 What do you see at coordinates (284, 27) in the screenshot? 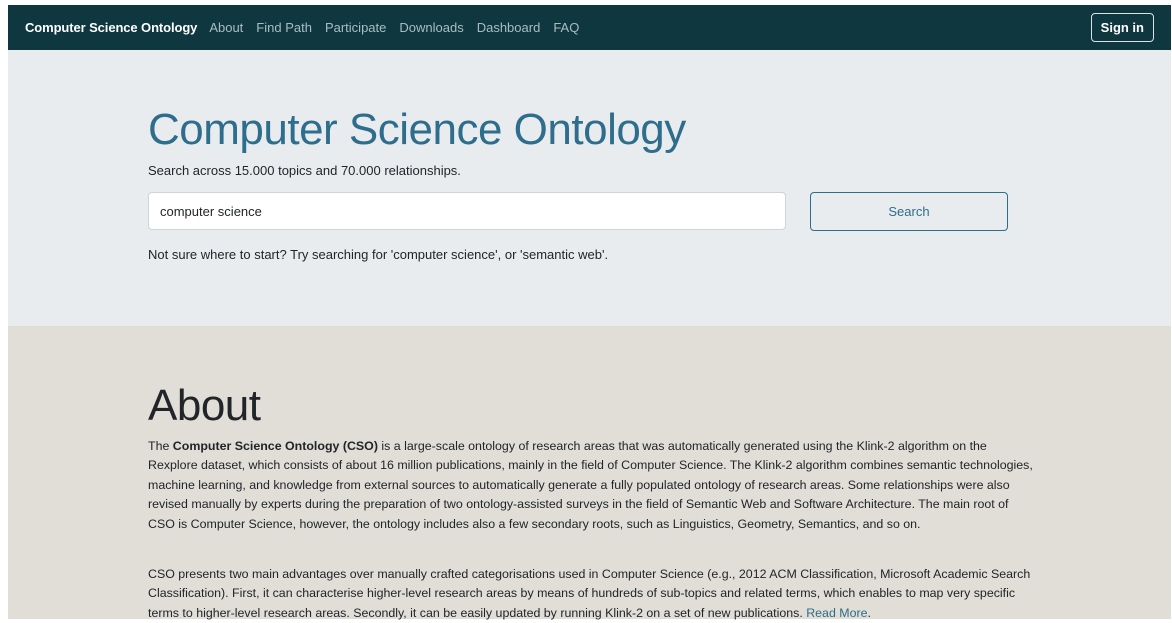
I see `nav-link-find-path: Find Path` at bounding box center [284, 27].